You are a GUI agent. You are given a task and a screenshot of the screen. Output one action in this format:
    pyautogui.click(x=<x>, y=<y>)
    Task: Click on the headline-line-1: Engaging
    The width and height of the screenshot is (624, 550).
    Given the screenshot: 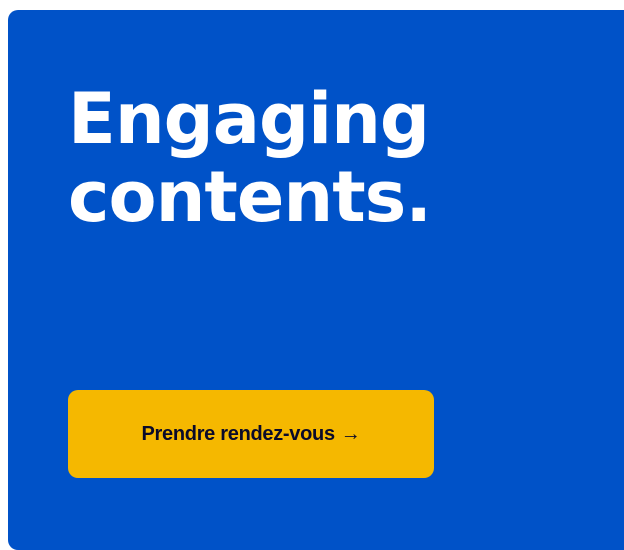 What is the action you would take?
    pyautogui.click(x=249, y=119)
    